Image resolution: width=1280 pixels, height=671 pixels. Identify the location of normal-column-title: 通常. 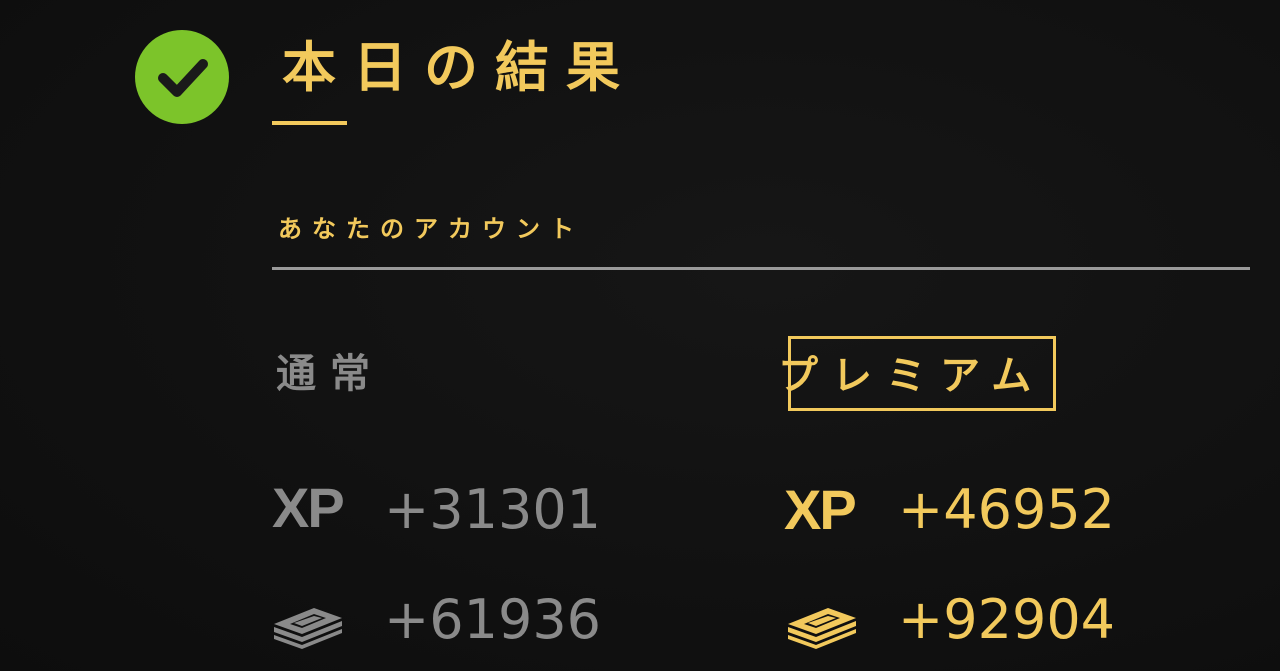
(330, 374).